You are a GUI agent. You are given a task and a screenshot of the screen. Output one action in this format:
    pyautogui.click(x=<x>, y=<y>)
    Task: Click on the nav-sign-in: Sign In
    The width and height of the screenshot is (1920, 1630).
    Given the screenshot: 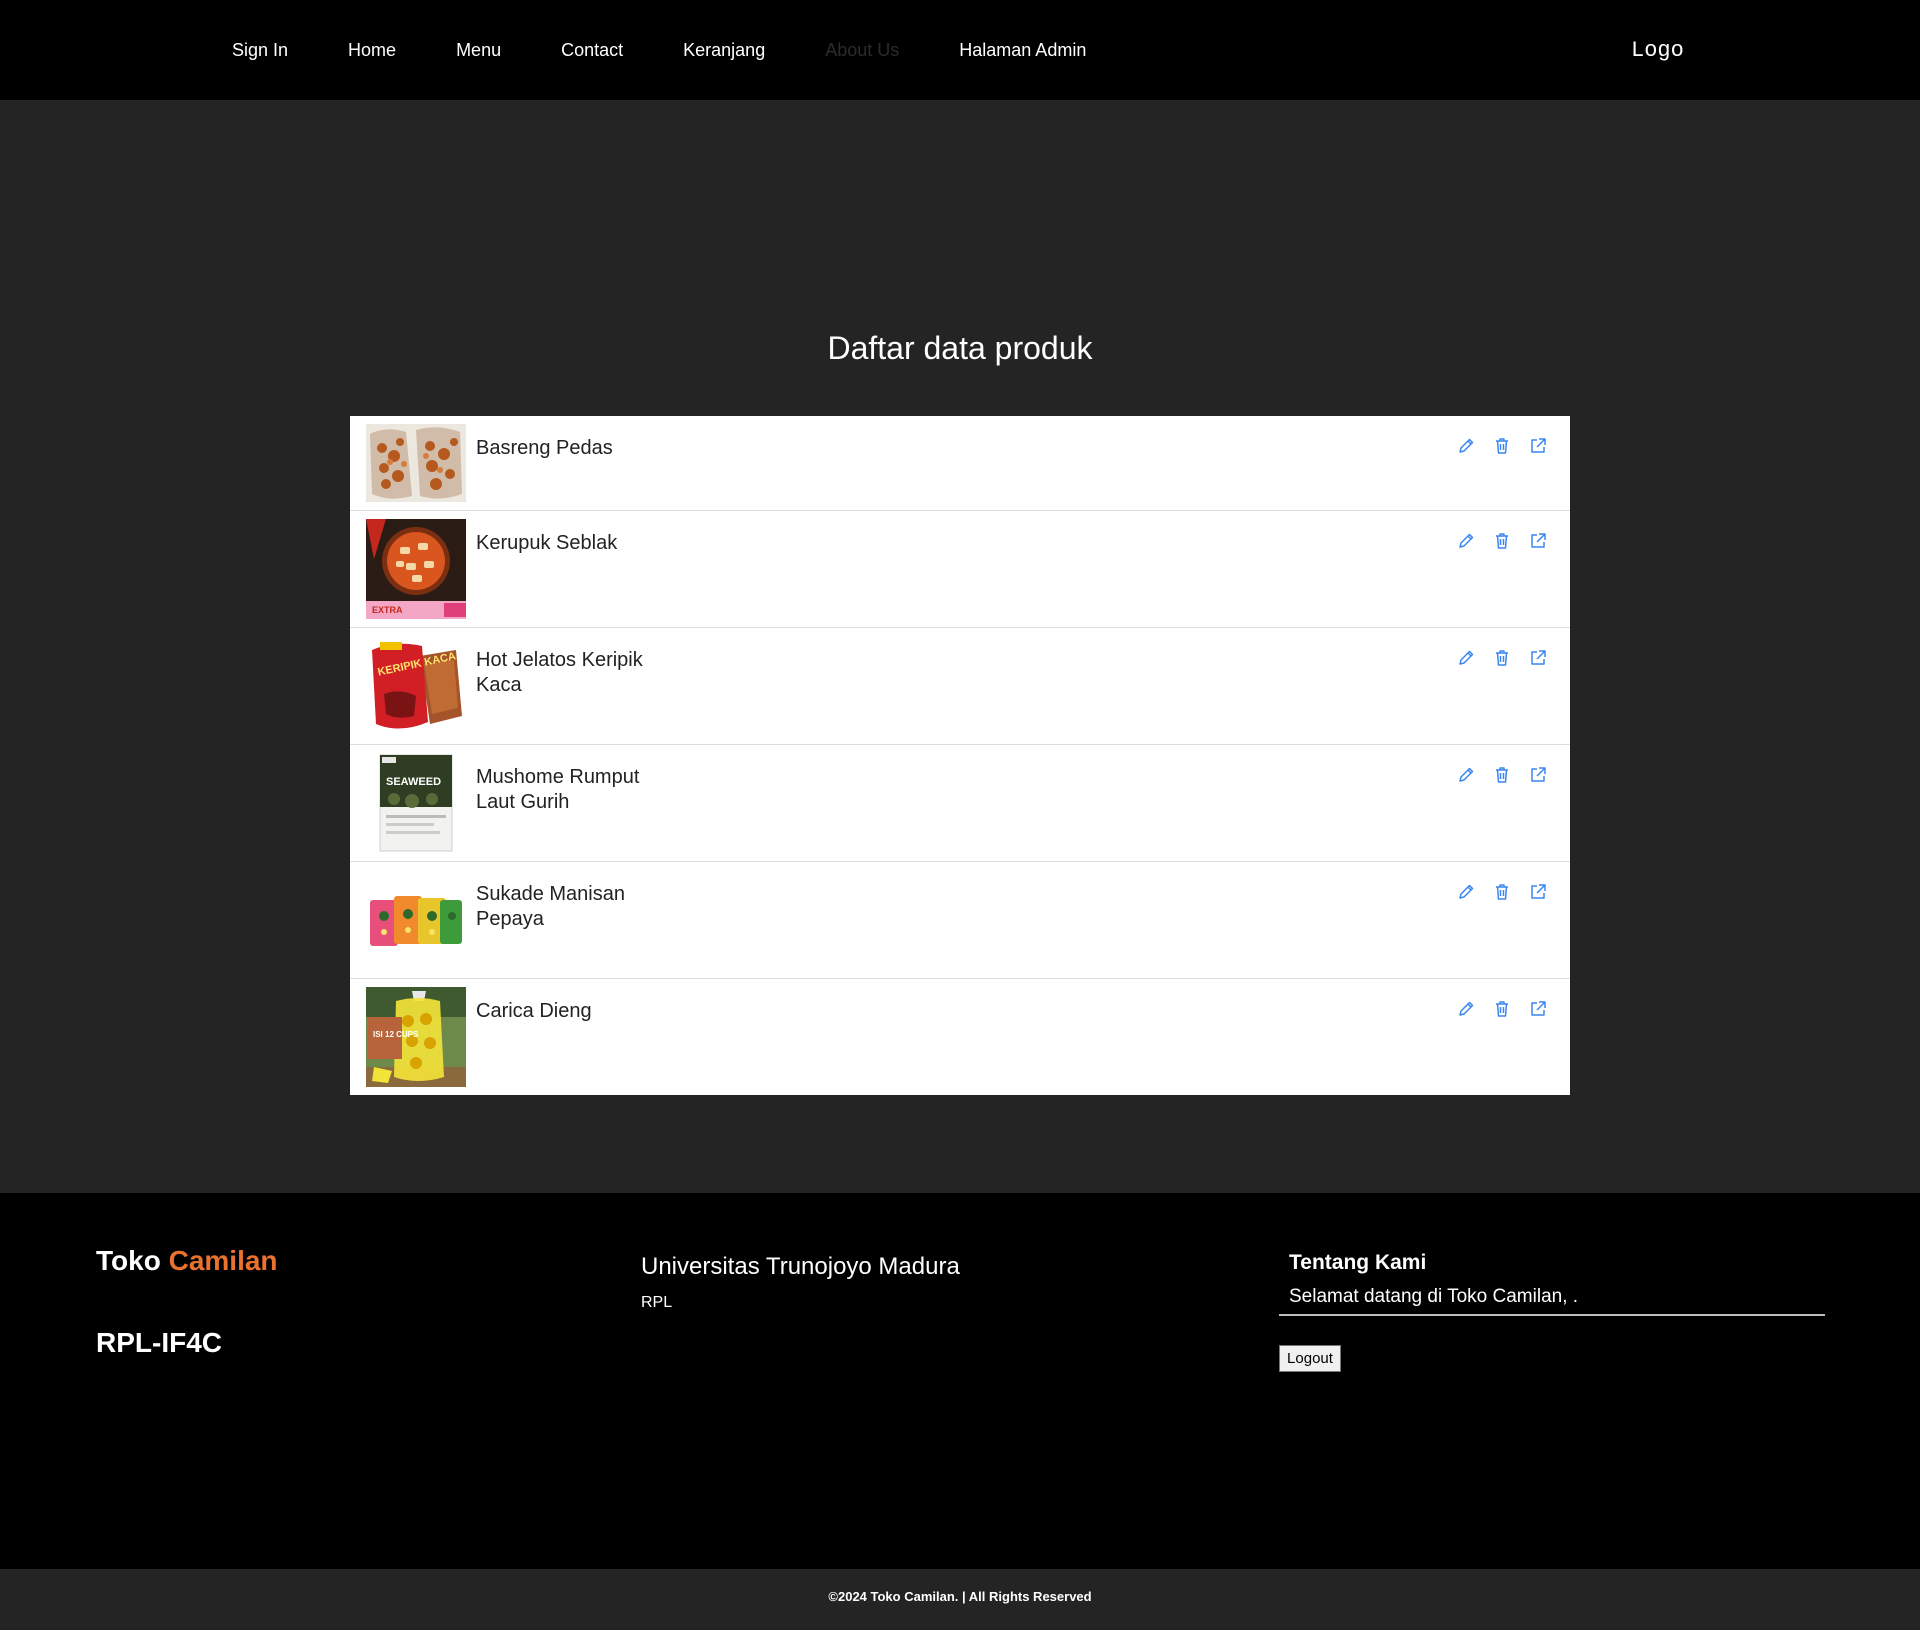 What is the action you would take?
    pyautogui.click(x=260, y=50)
    